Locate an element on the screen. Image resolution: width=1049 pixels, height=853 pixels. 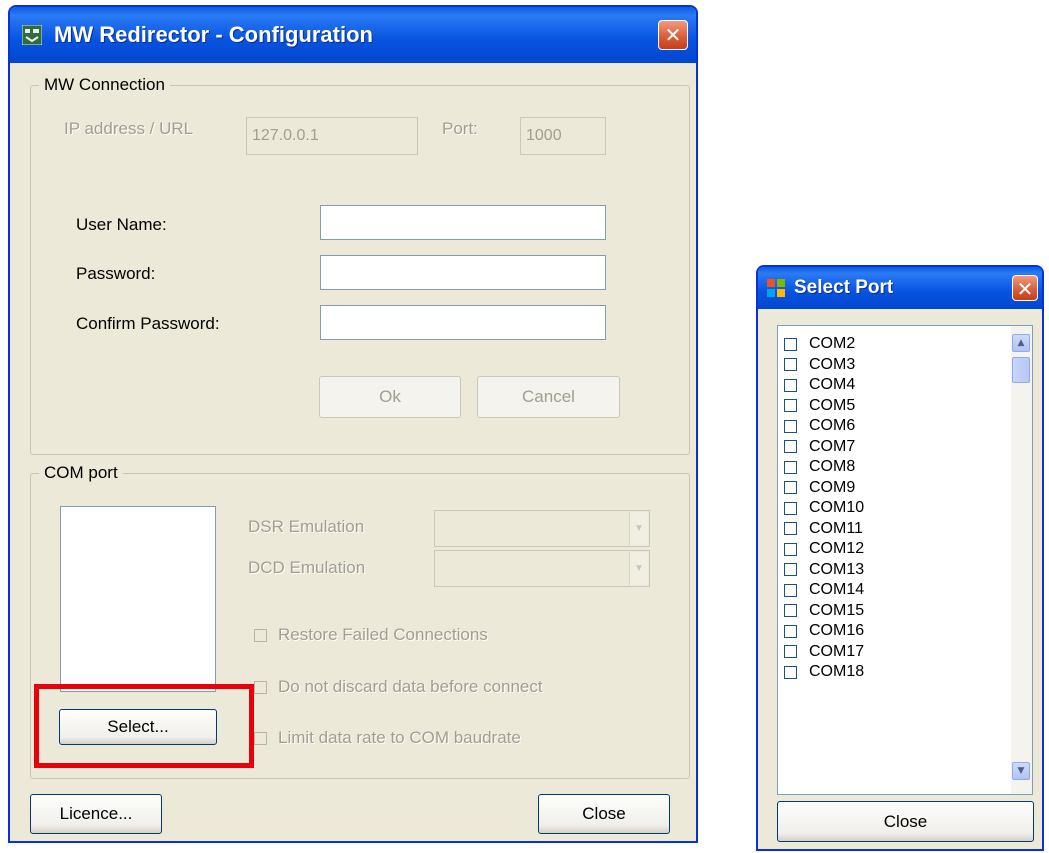
select-port-title: Select Port is located at coordinates (844, 287).